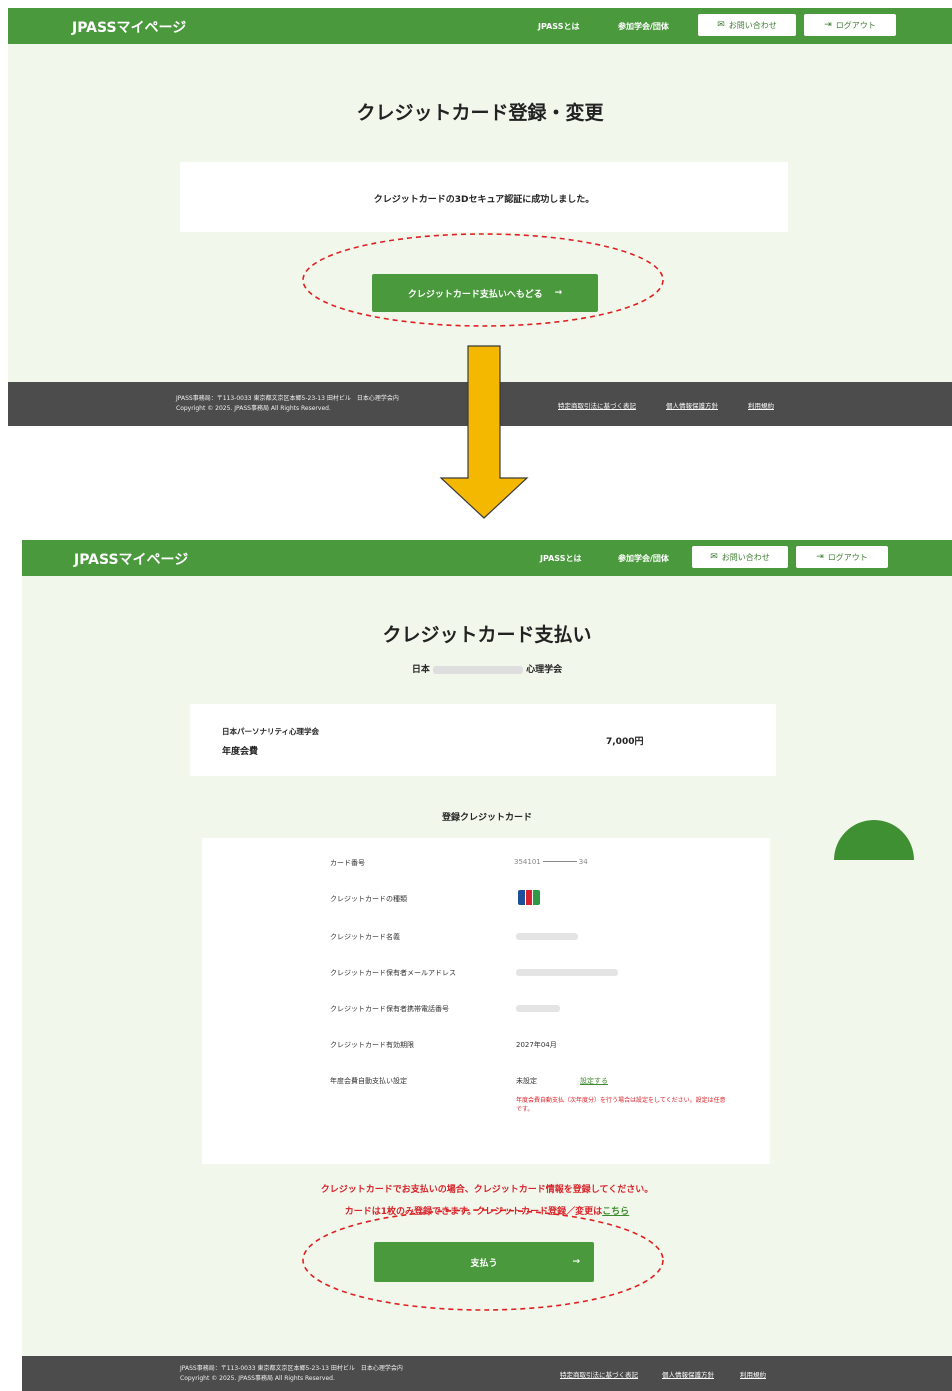 Image resolution: width=952 pixels, height=1391 pixels. What do you see at coordinates (484, 432) in the screenshot?
I see `down-arrow-icon` at bounding box center [484, 432].